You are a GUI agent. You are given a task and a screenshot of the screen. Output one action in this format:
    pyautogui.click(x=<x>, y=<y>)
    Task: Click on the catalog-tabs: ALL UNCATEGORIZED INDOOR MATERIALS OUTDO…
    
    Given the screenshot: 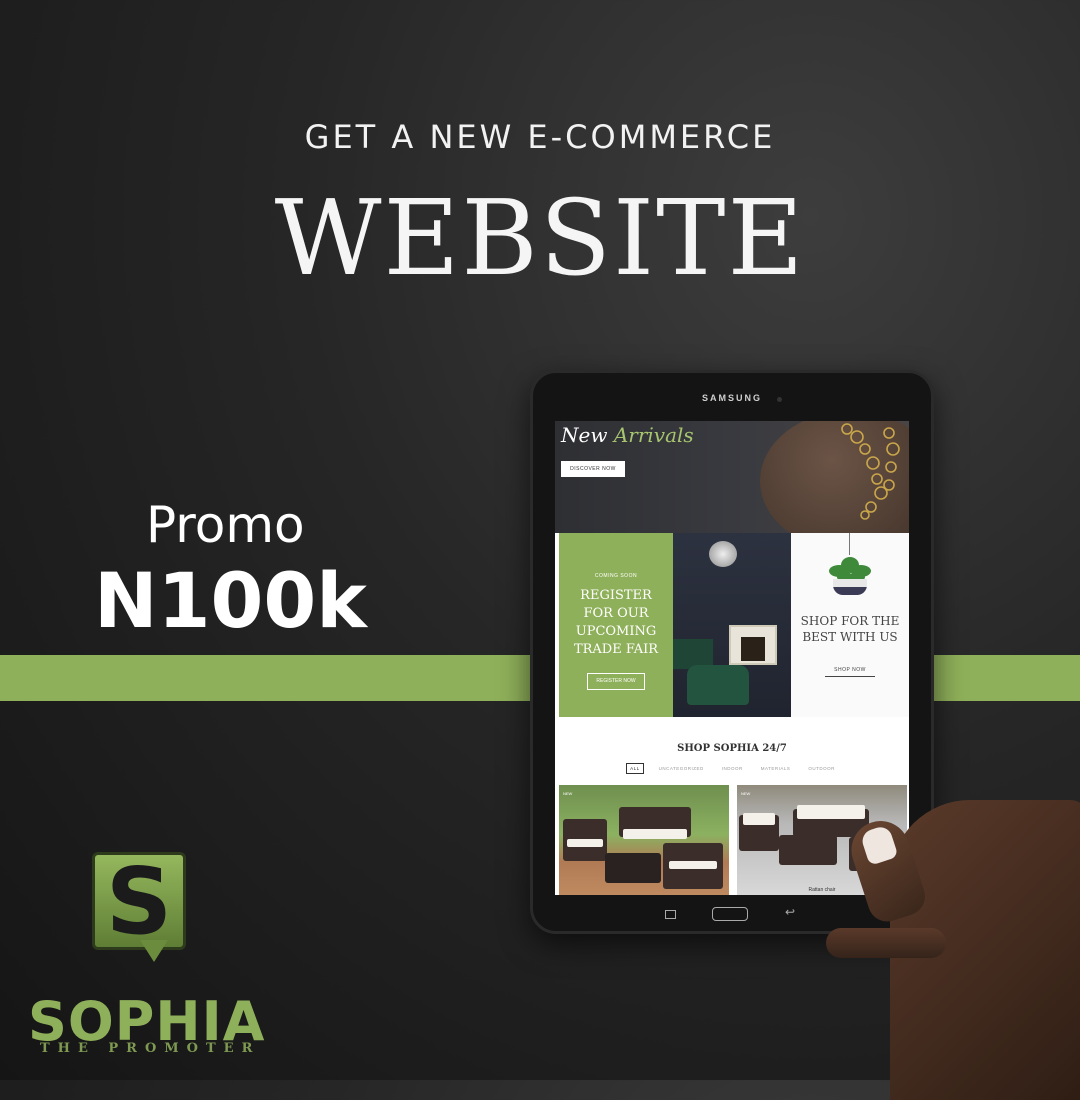 What is the action you would take?
    pyautogui.click(x=732, y=768)
    